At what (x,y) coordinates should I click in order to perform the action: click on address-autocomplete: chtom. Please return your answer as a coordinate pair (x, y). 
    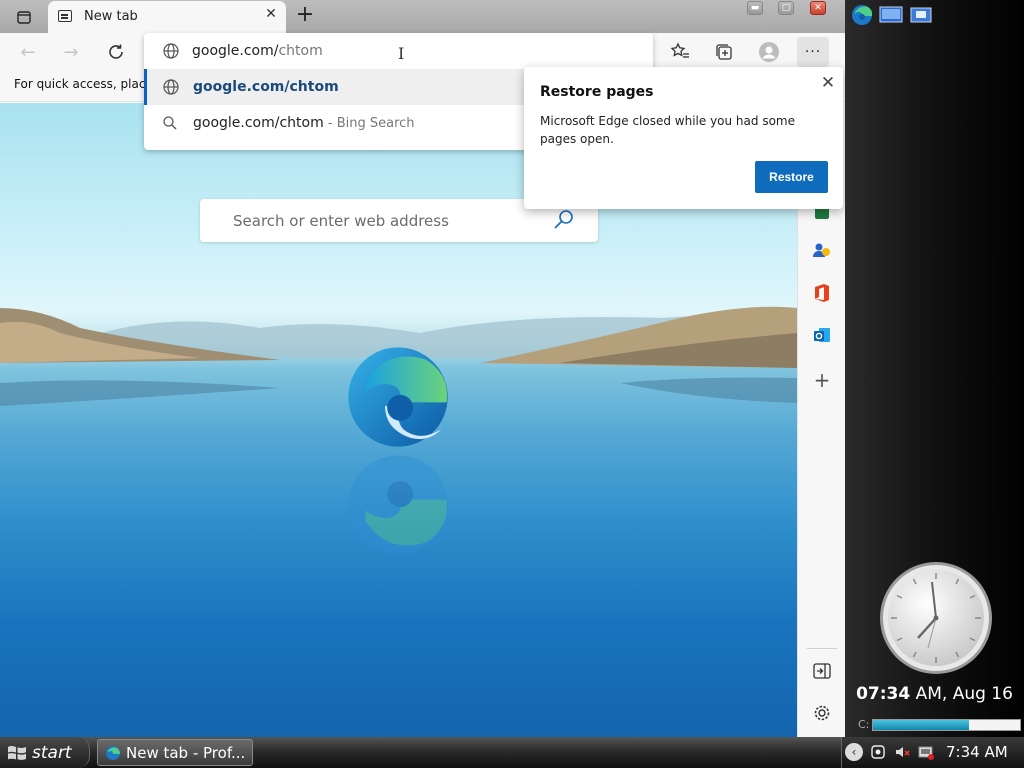
    Looking at the image, I should click on (300, 51).